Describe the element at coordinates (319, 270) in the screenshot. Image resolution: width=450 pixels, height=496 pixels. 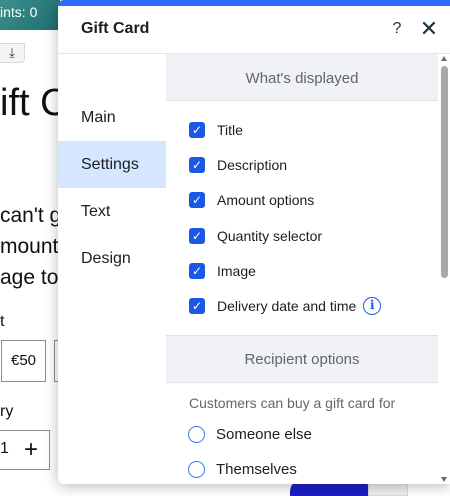
I see `option-image: ✓ Image` at that location.